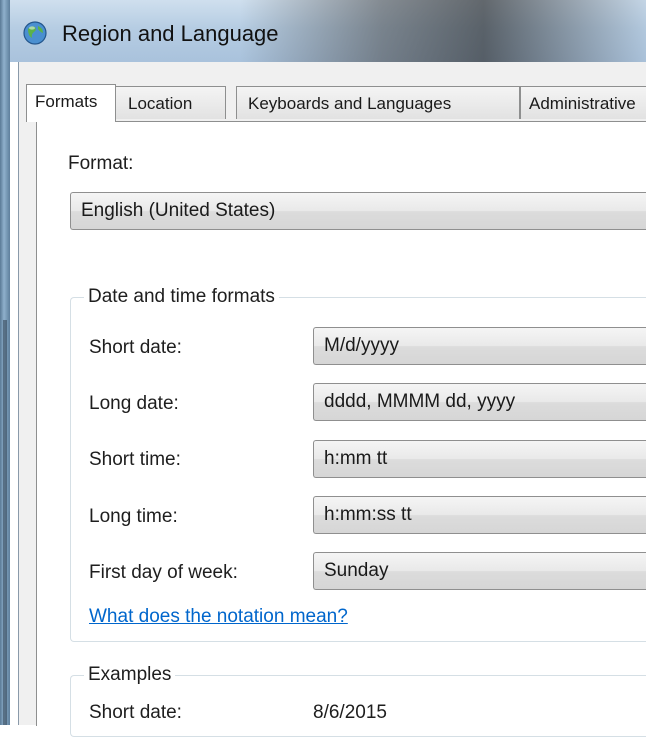 The image size is (646, 737). Describe the element at coordinates (35, 33) in the screenshot. I see `globe-icon` at that location.